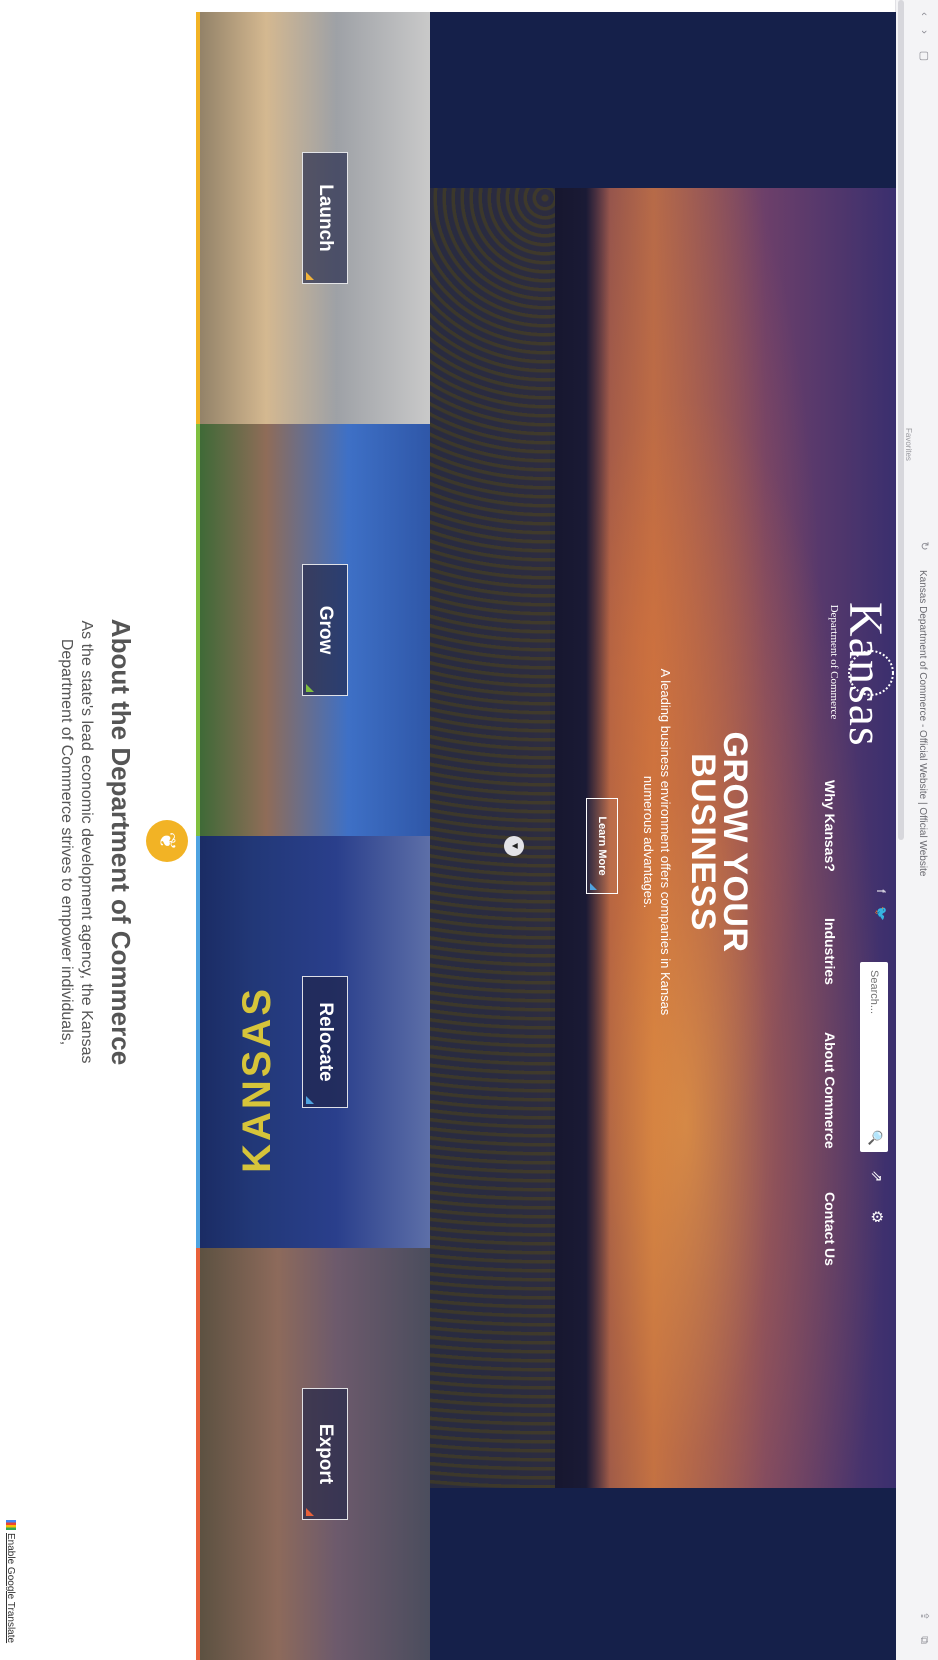 The image size is (938, 1660). I want to click on learn-more-button: Learn More, so click(602, 846).